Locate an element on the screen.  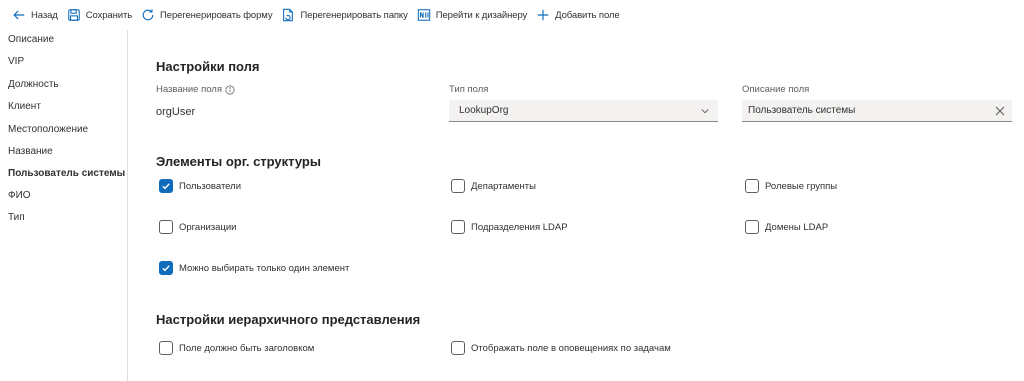
regenerate-form-label: Перегенерировать форму is located at coordinates (216, 15).